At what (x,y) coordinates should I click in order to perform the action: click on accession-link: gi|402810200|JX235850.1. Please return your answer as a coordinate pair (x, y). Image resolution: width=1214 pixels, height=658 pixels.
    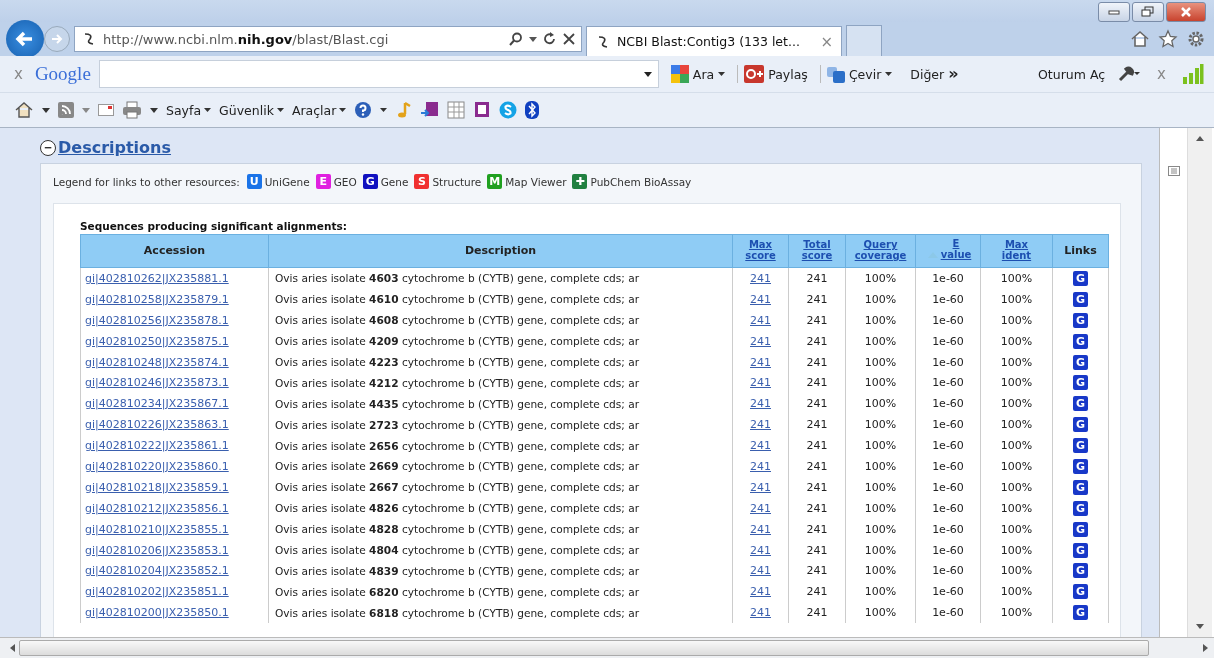
    Looking at the image, I should click on (157, 613).